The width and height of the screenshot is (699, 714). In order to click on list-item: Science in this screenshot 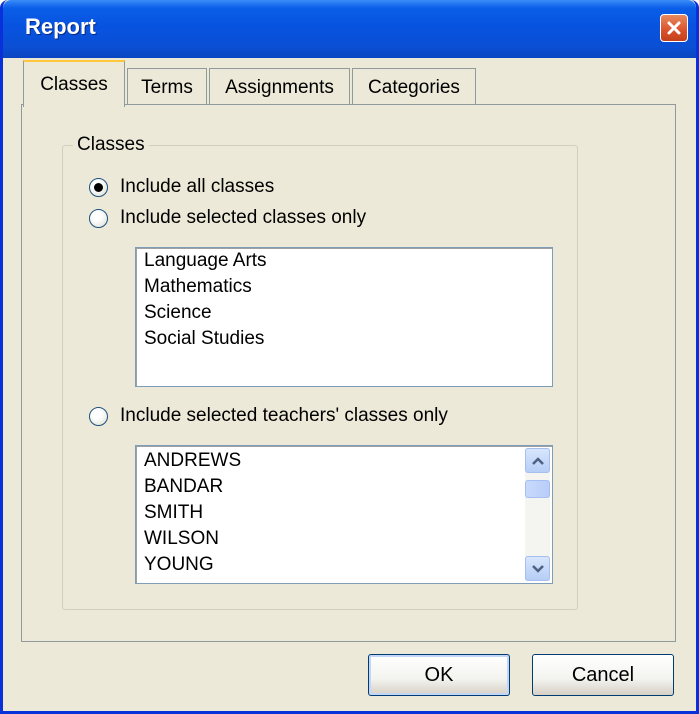, I will do `click(344, 313)`.